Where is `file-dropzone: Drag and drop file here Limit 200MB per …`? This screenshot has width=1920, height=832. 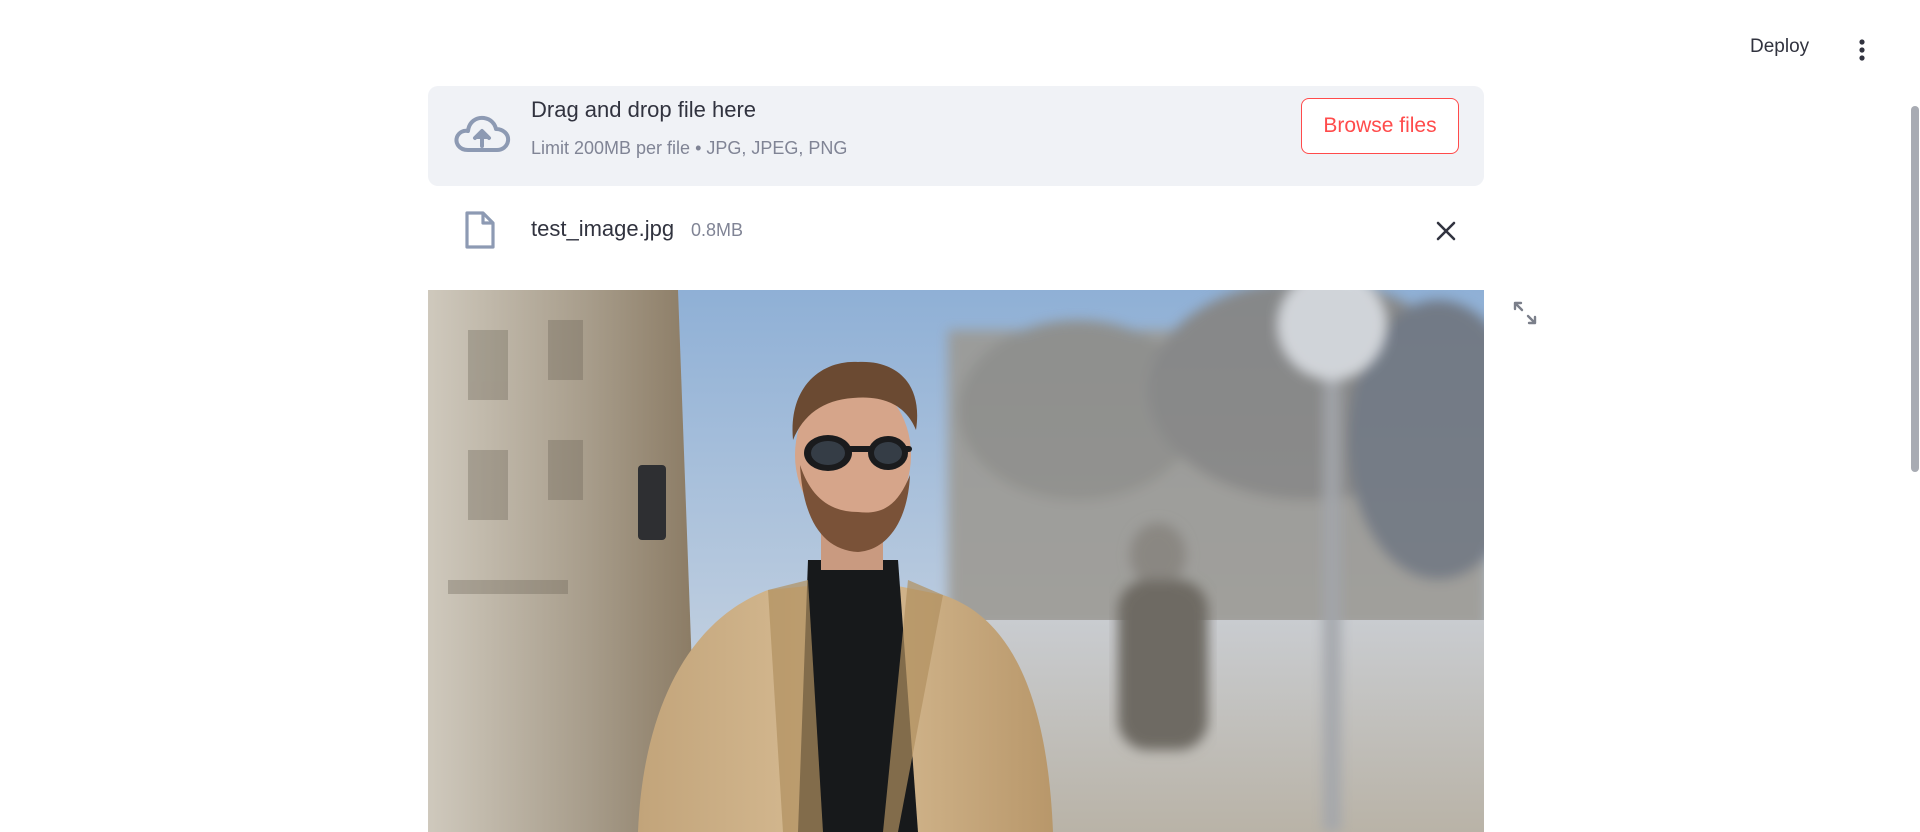 file-dropzone: Drag and drop file here Limit 200MB per … is located at coordinates (956, 136).